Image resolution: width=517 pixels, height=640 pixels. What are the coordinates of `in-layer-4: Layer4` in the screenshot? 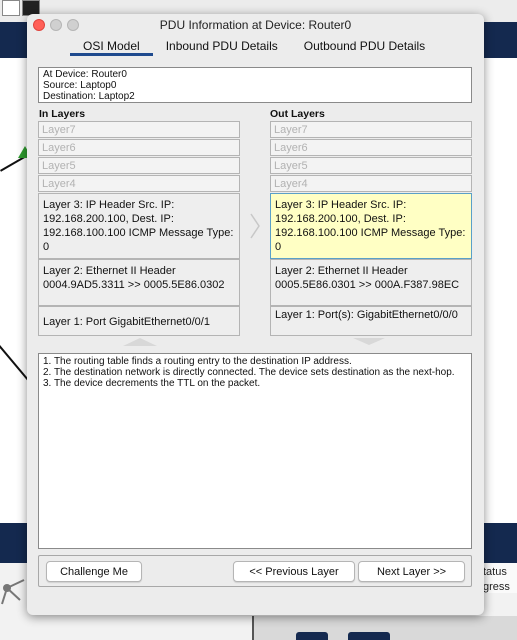 It's located at (139, 183).